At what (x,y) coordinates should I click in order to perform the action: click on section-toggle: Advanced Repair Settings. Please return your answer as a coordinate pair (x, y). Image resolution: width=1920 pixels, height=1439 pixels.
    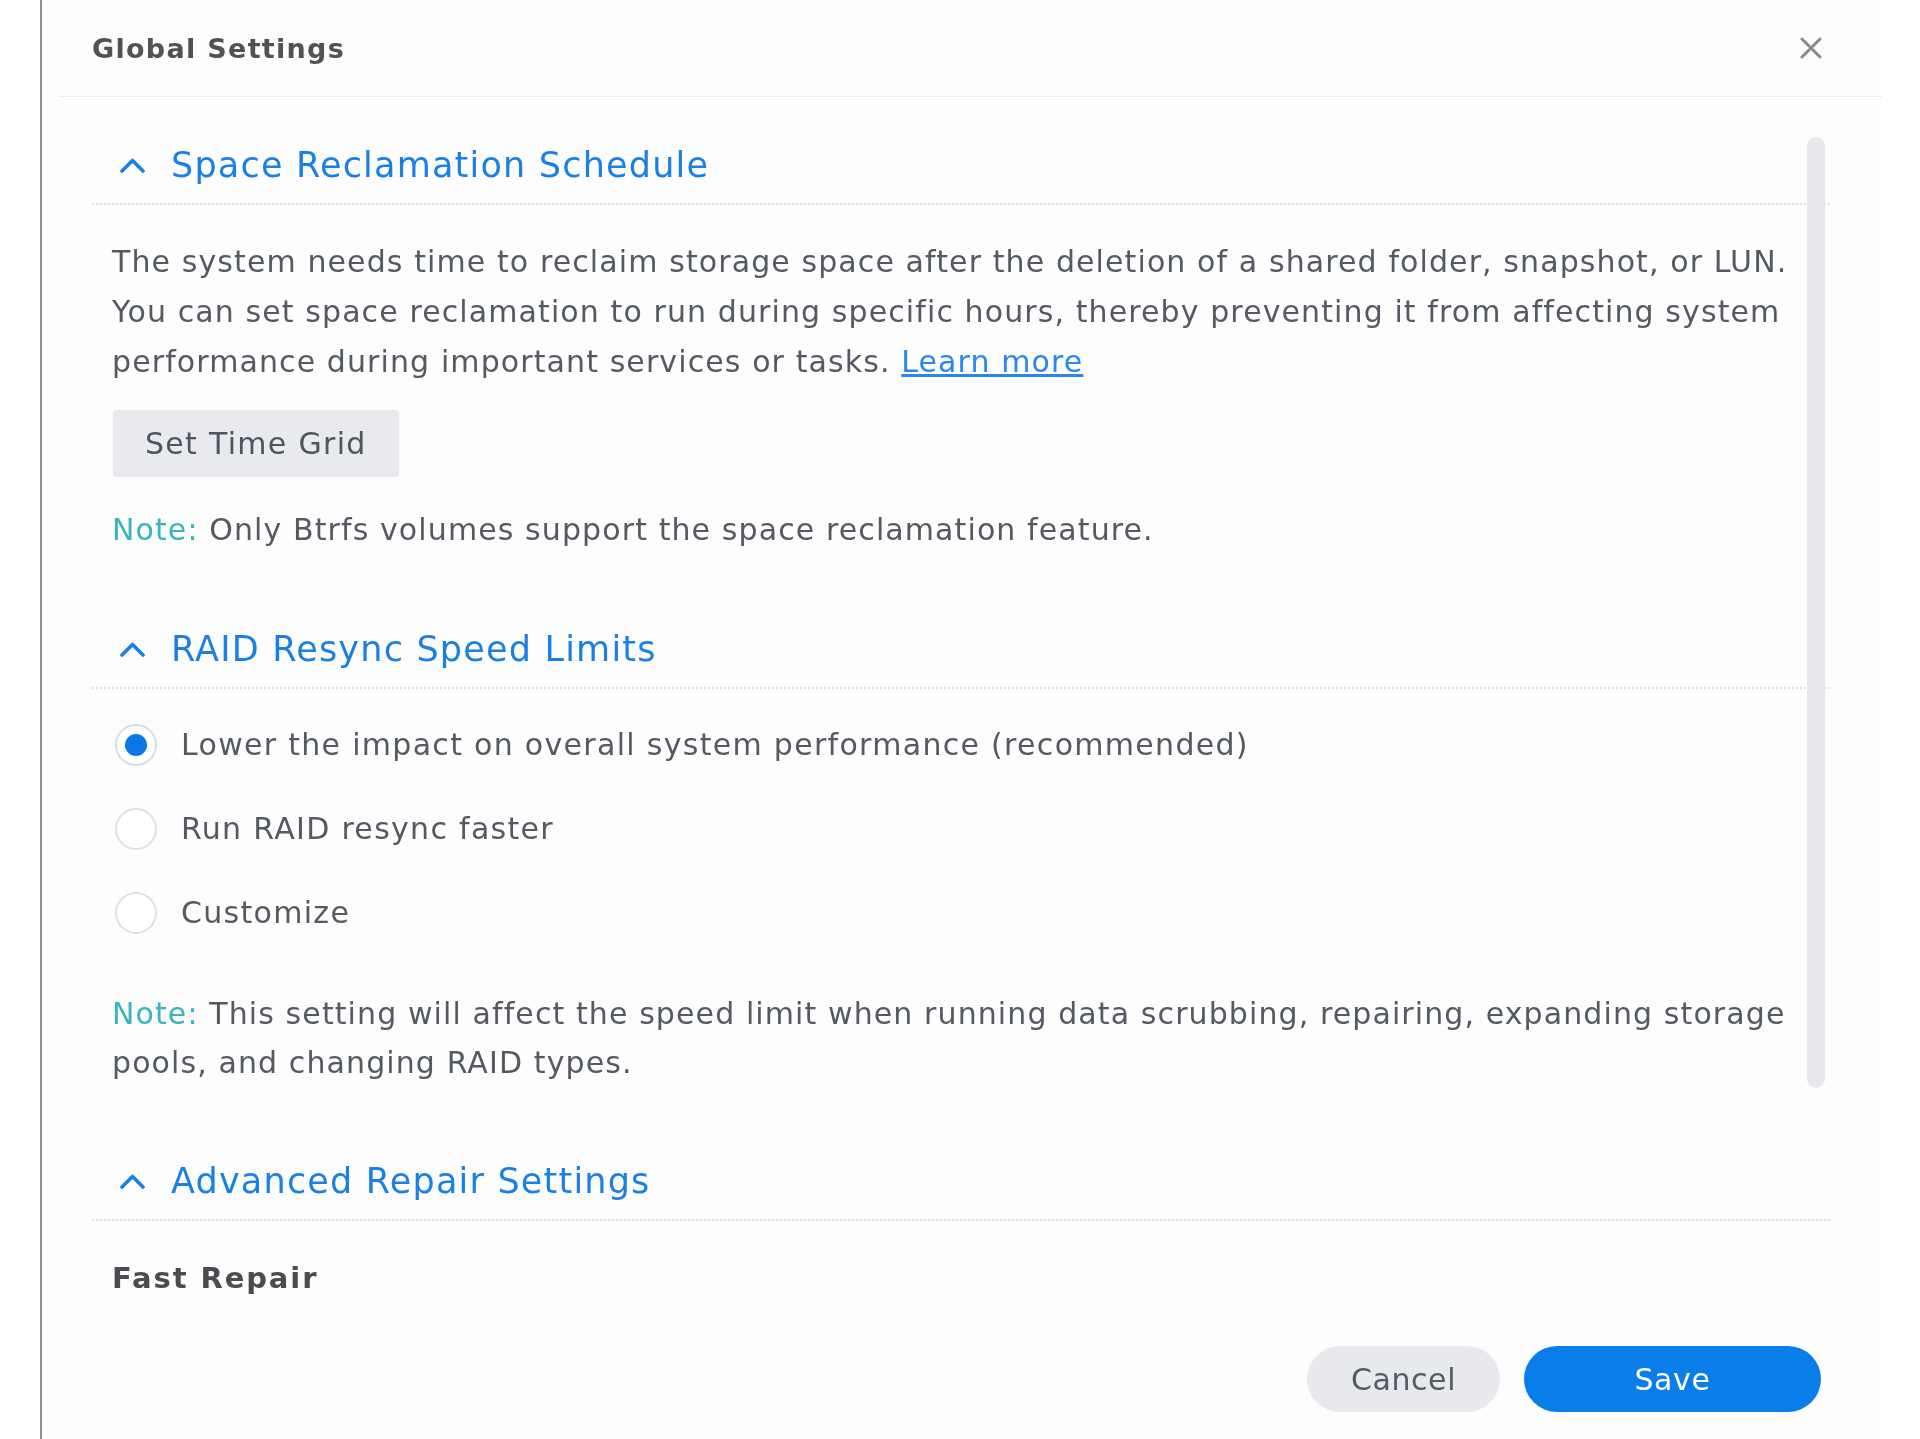
    Looking at the image, I should click on (385, 1181).